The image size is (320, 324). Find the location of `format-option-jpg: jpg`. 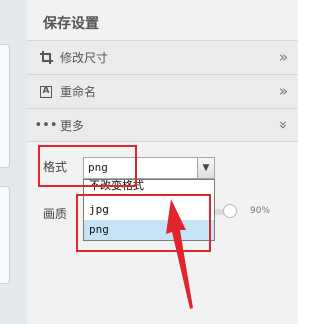

format-option-jpg: jpg is located at coordinates (149, 210).